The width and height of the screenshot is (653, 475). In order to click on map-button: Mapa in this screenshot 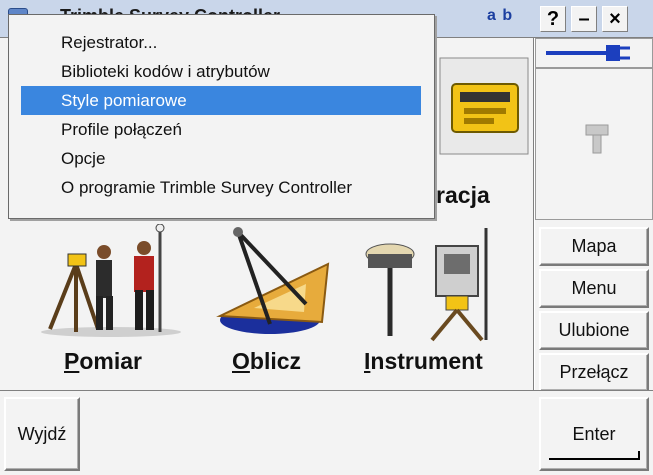, I will do `click(594, 246)`.